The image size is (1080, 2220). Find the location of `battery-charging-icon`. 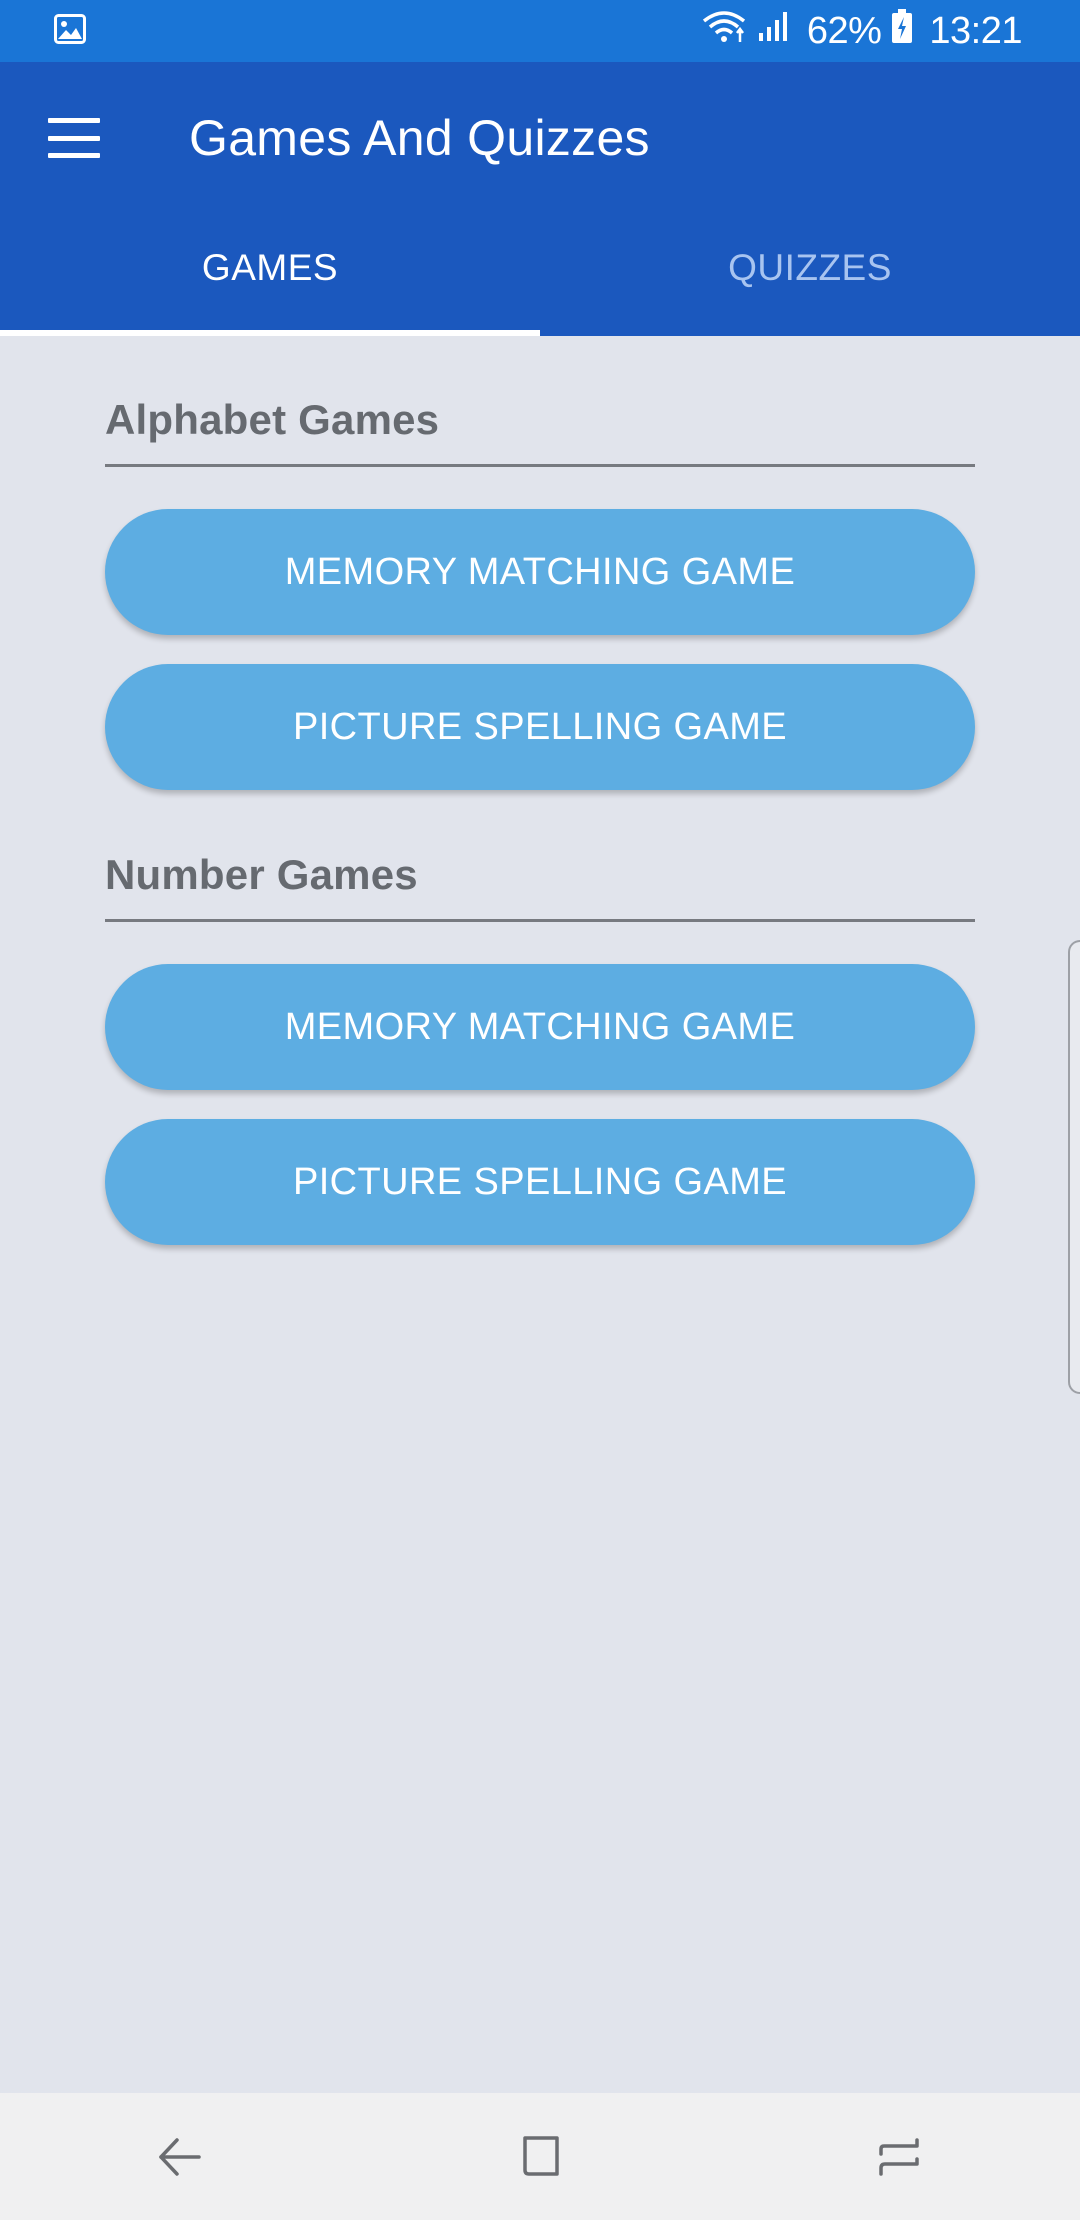

battery-charging-icon is located at coordinates (902, 31).